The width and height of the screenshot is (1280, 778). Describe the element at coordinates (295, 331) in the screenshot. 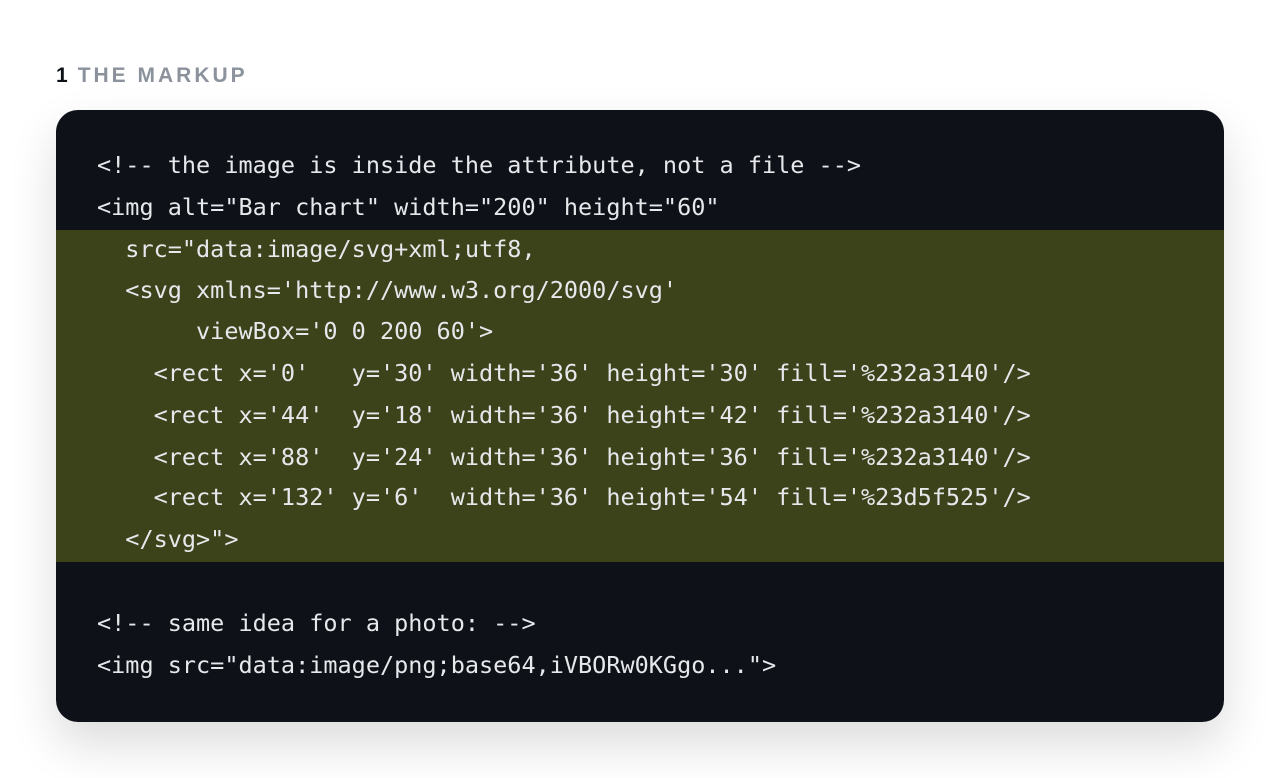

I see `code-line-viewbox: viewBox='0 0 200 60'>` at that location.